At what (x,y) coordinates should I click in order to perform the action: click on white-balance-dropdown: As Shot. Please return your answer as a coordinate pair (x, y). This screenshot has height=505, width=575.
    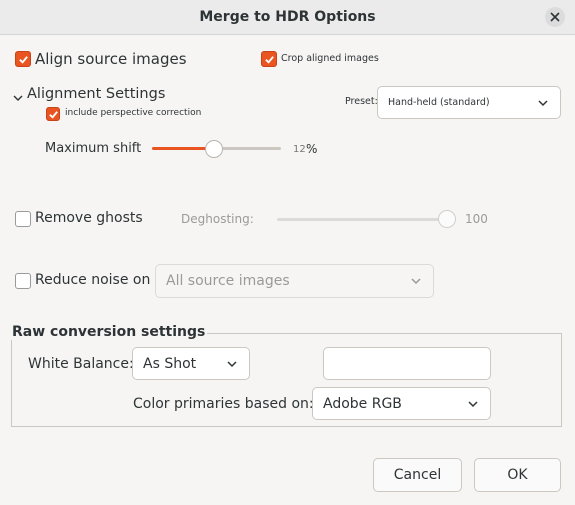
    Looking at the image, I should click on (191, 363).